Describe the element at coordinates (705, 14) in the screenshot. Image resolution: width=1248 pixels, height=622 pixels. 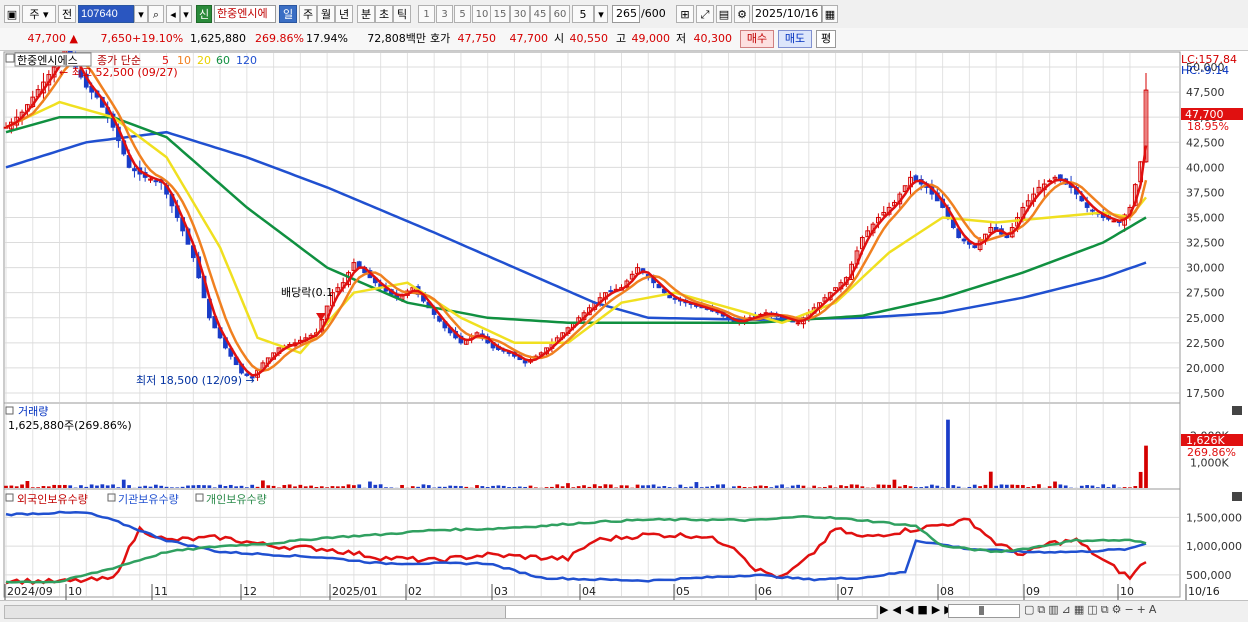
I see `draw-tool-icon: ⤢` at that location.